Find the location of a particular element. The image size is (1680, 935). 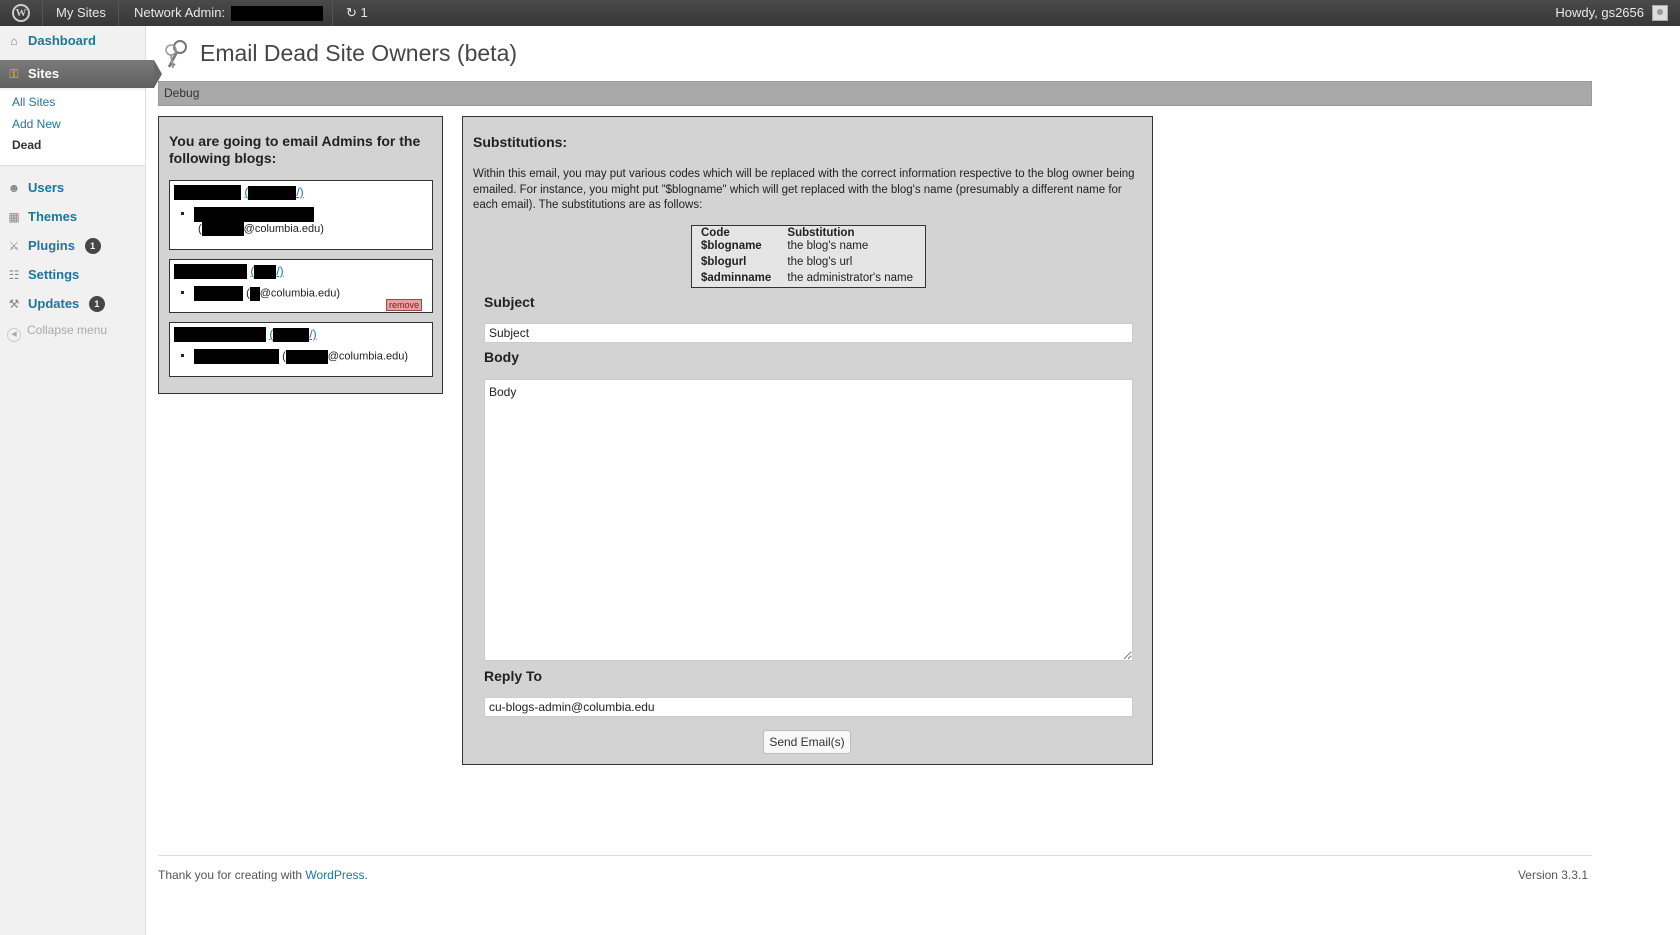

remove-button: remove is located at coordinates (403, 305).